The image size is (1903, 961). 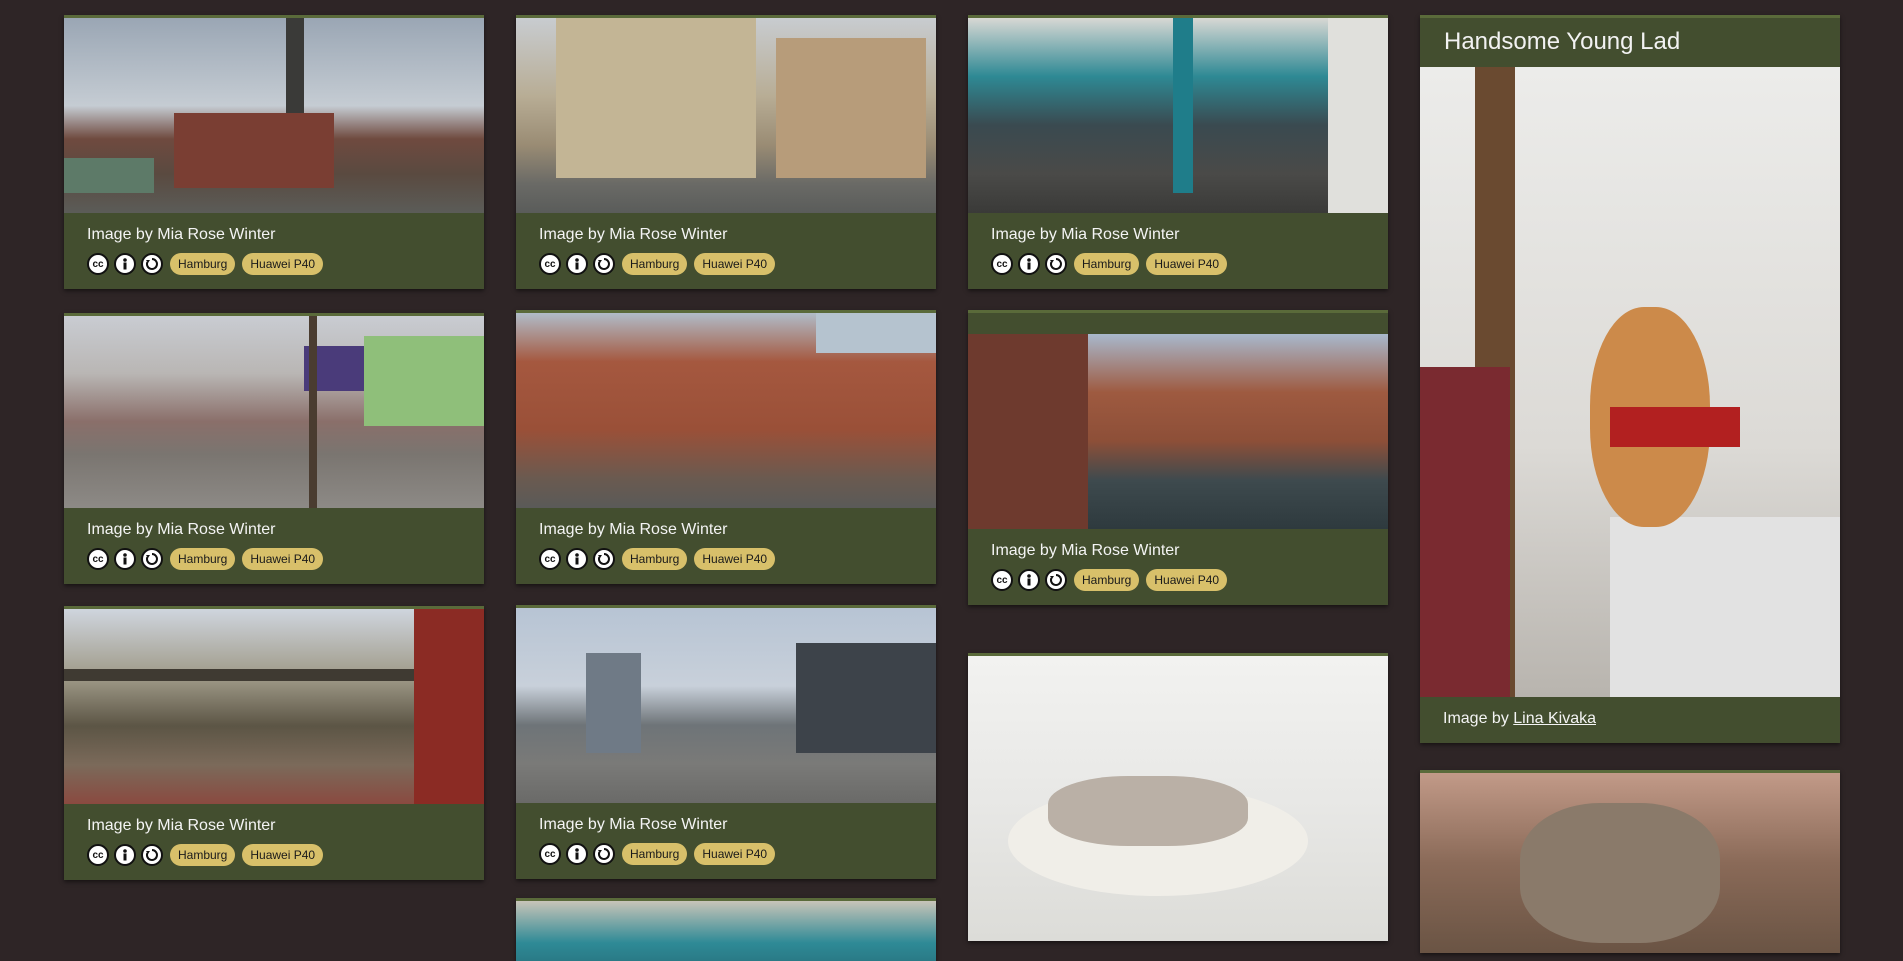 I want to click on photographer-link: Lina Kivaka, so click(x=1554, y=718).